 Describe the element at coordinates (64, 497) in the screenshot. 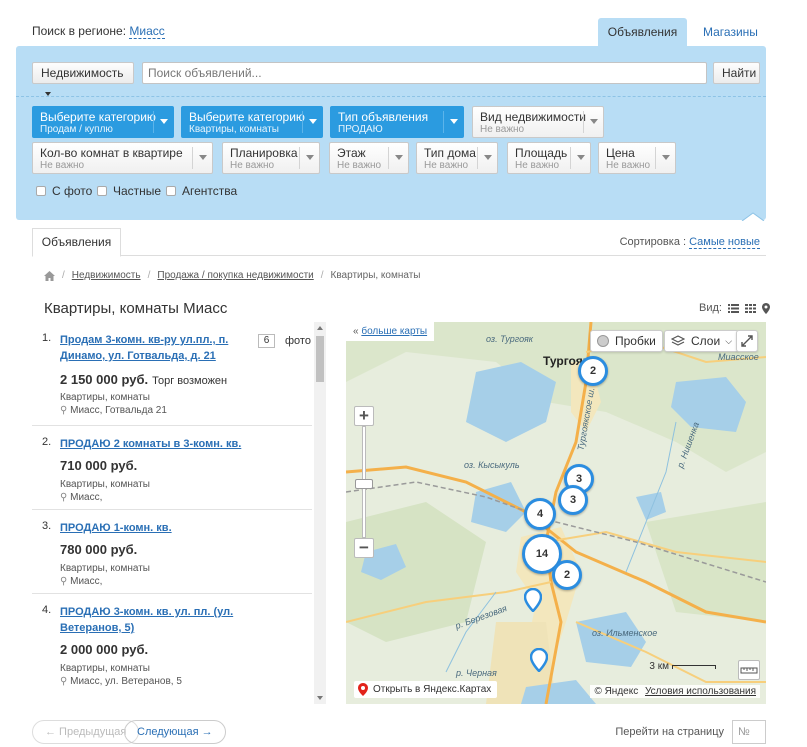

I see `location-pin-icon: ⚲` at that location.